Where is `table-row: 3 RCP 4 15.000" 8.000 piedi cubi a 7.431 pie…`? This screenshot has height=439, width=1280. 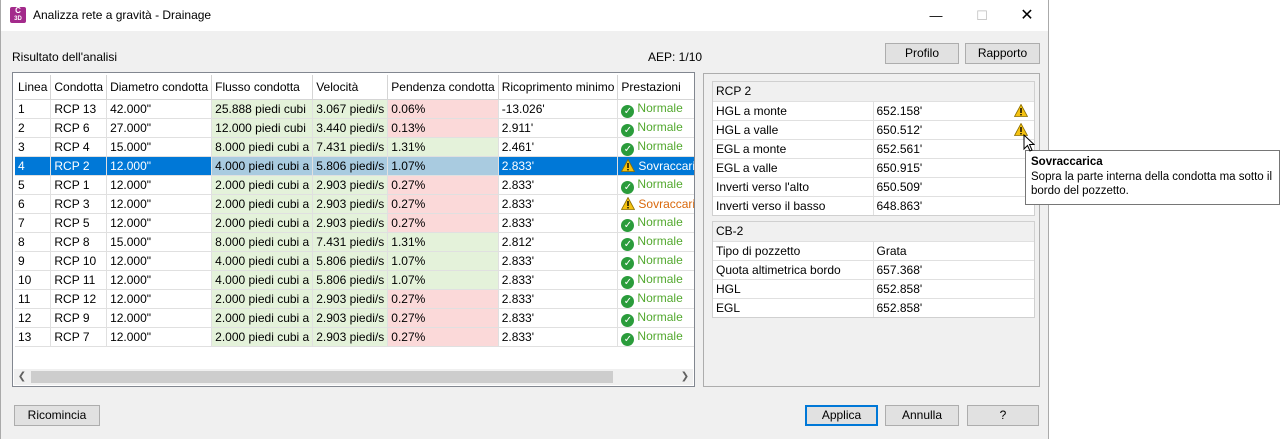 table-row: 3 RCP 4 15.000" 8.000 piedi cubi a 7.431 pie… is located at coordinates (354, 147).